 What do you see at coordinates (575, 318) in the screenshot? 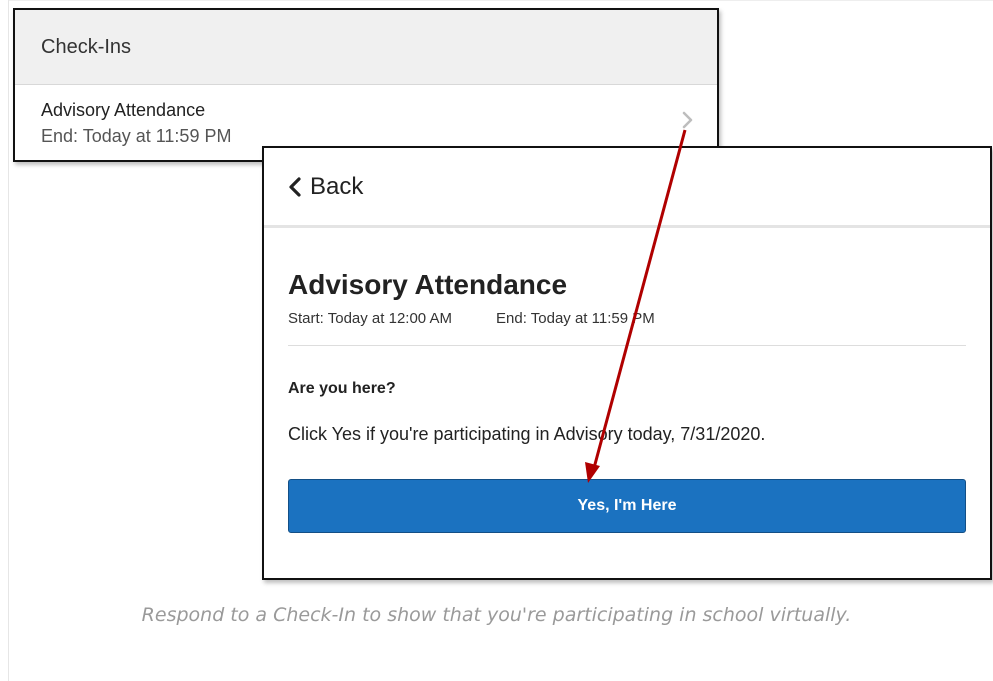
I see `end-time: End: Today at 11:59 PM` at bounding box center [575, 318].